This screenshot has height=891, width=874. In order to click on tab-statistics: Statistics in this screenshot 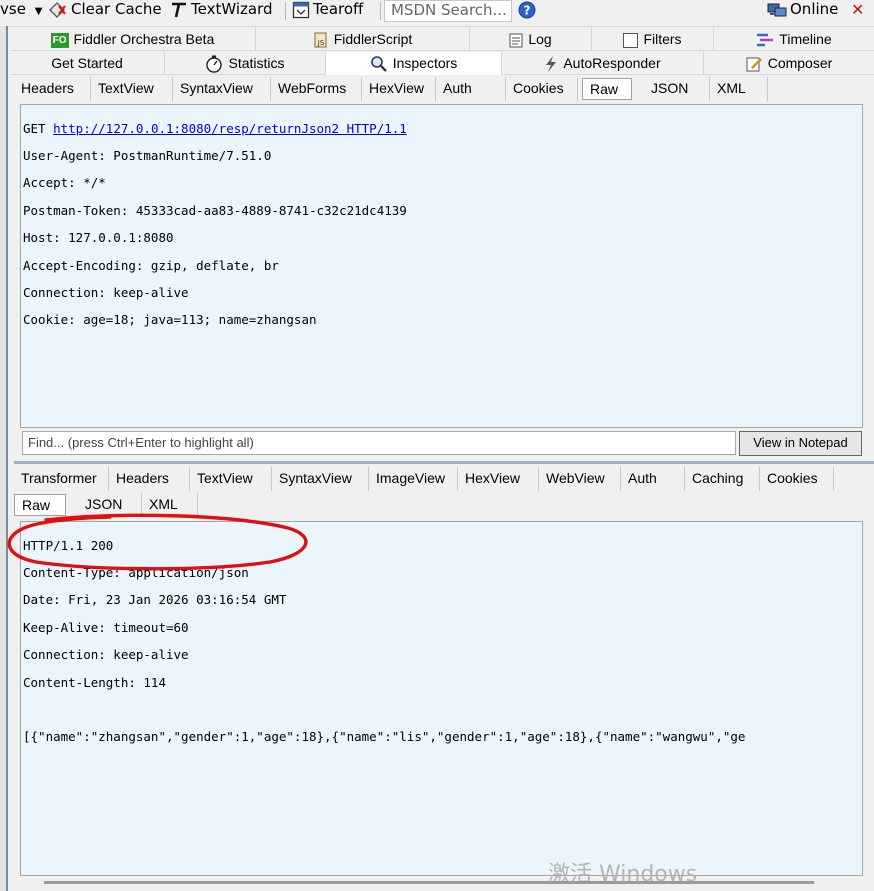, I will do `click(245, 63)`.